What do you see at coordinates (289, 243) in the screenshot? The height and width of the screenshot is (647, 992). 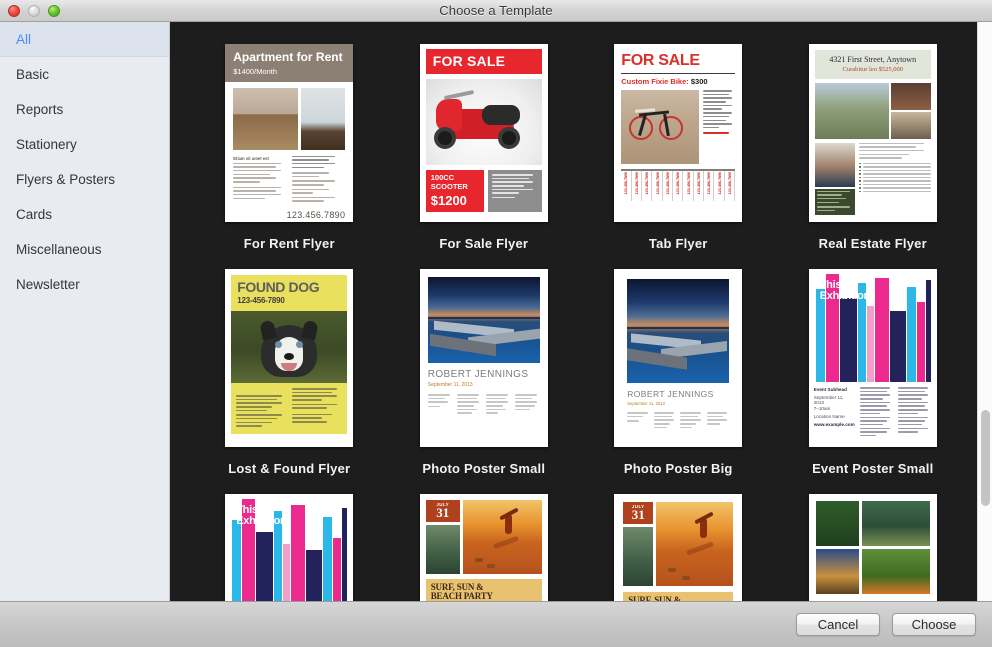 I see `template-label: For Rent Flyer` at bounding box center [289, 243].